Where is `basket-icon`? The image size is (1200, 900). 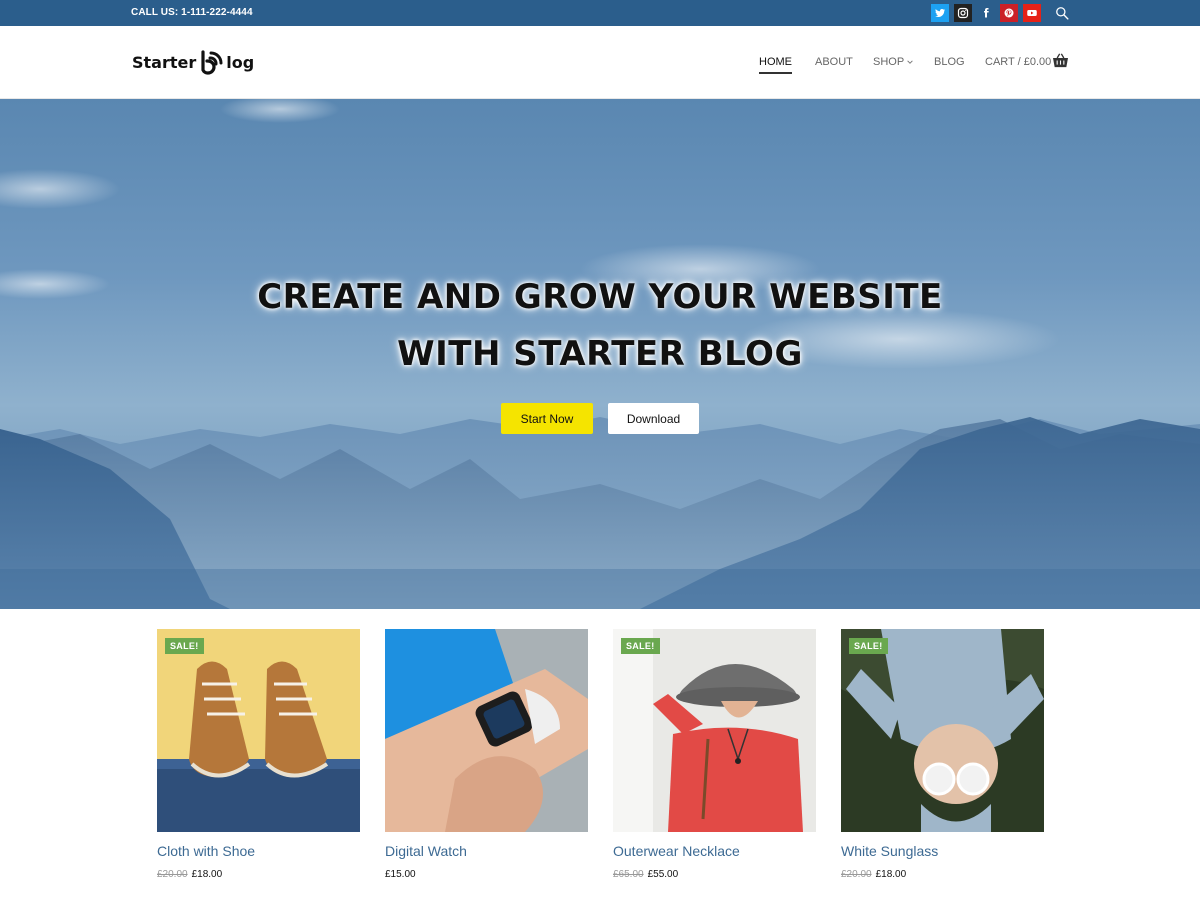
basket-icon is located at coordinates (1060, 60).